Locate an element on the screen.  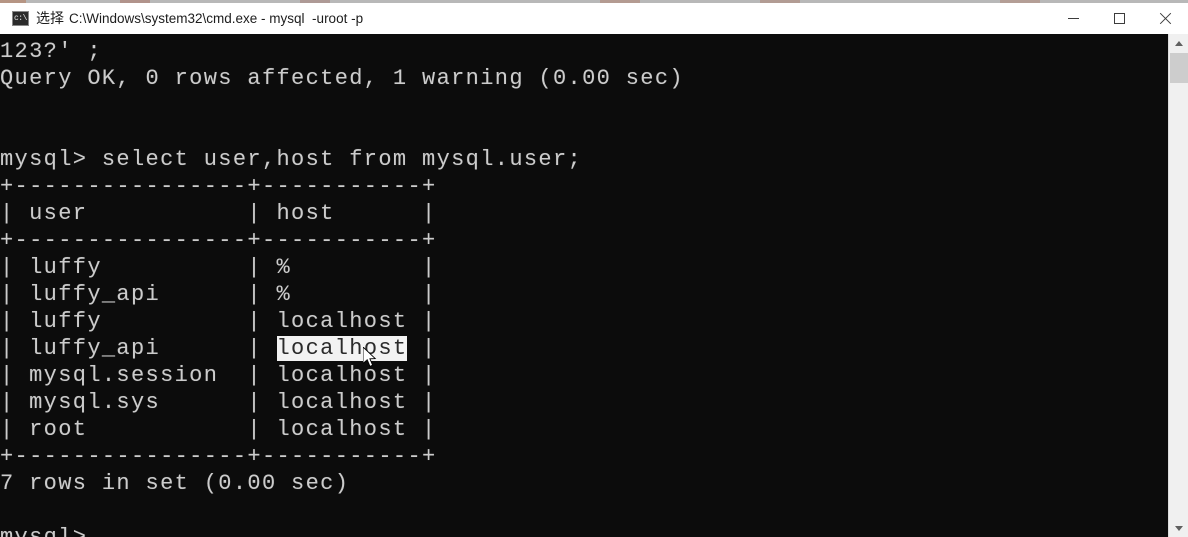
table-row-suffix: | is located at coordinates (422, 348).